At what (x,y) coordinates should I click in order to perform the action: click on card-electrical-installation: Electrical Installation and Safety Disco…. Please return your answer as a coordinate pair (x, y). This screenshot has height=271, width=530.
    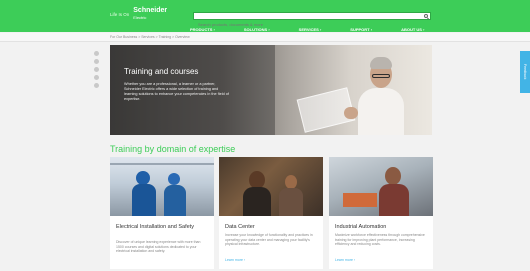
    Looking at the image, I should click on (162, 213).